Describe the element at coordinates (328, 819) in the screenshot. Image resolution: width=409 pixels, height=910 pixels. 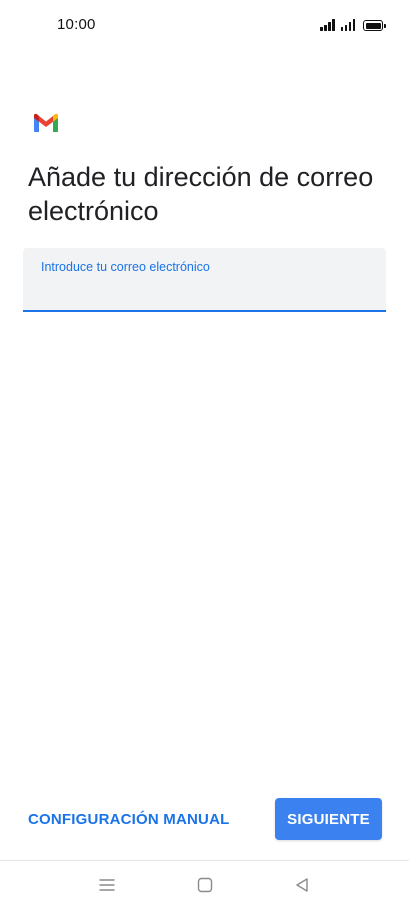
I see `next-button: SIGUIENTE` at that location.